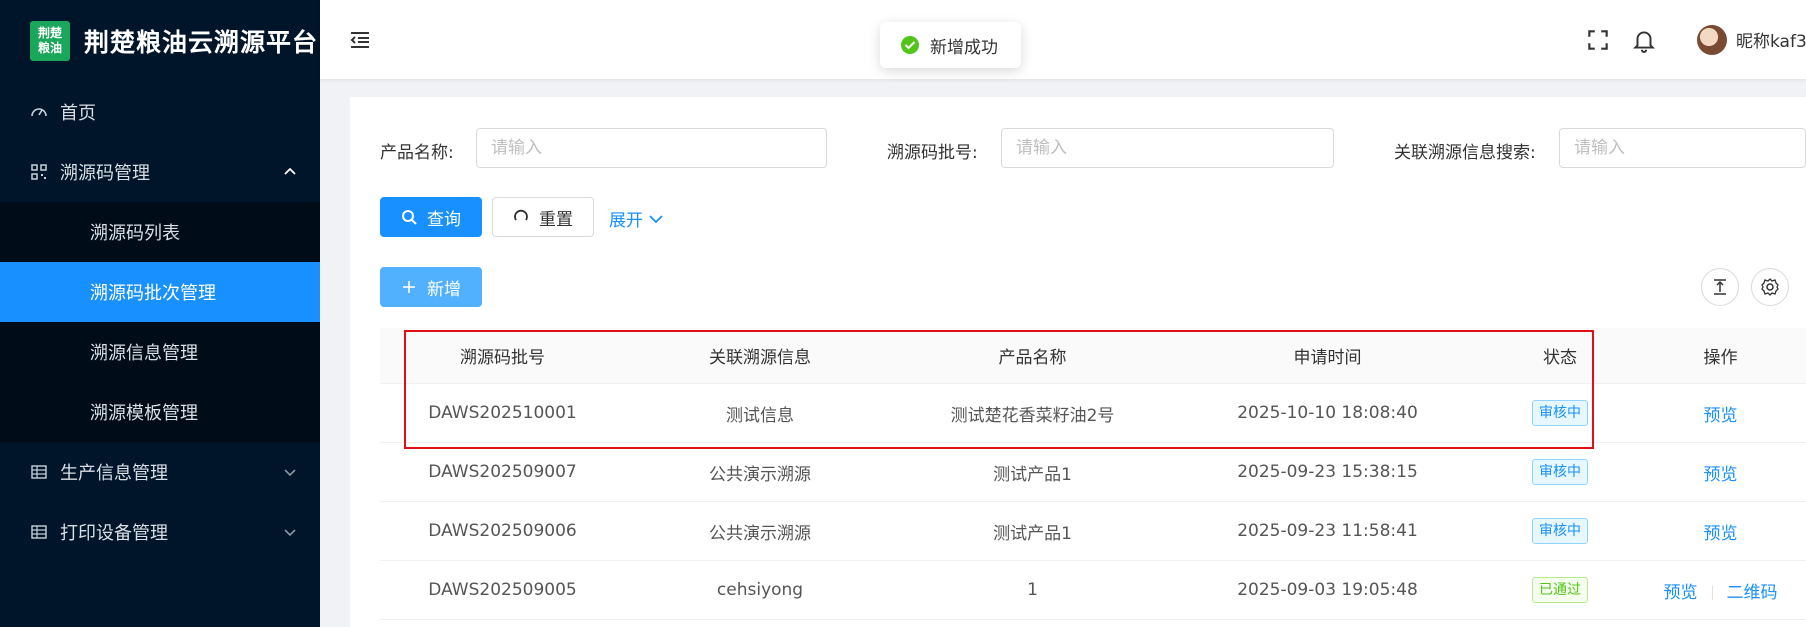  What do you see at coordinates (1167, 148) in the screenshot?
I see `batch-no-input` at bounding box center [1167, 148].